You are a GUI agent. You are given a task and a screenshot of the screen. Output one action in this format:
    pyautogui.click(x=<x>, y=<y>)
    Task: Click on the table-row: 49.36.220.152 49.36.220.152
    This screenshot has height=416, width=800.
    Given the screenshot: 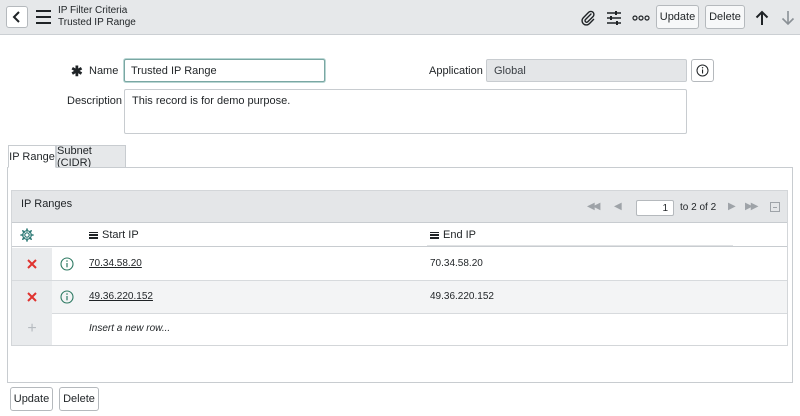 What is the action you would take?
    pyautogui.click(x=399, y=297)
    